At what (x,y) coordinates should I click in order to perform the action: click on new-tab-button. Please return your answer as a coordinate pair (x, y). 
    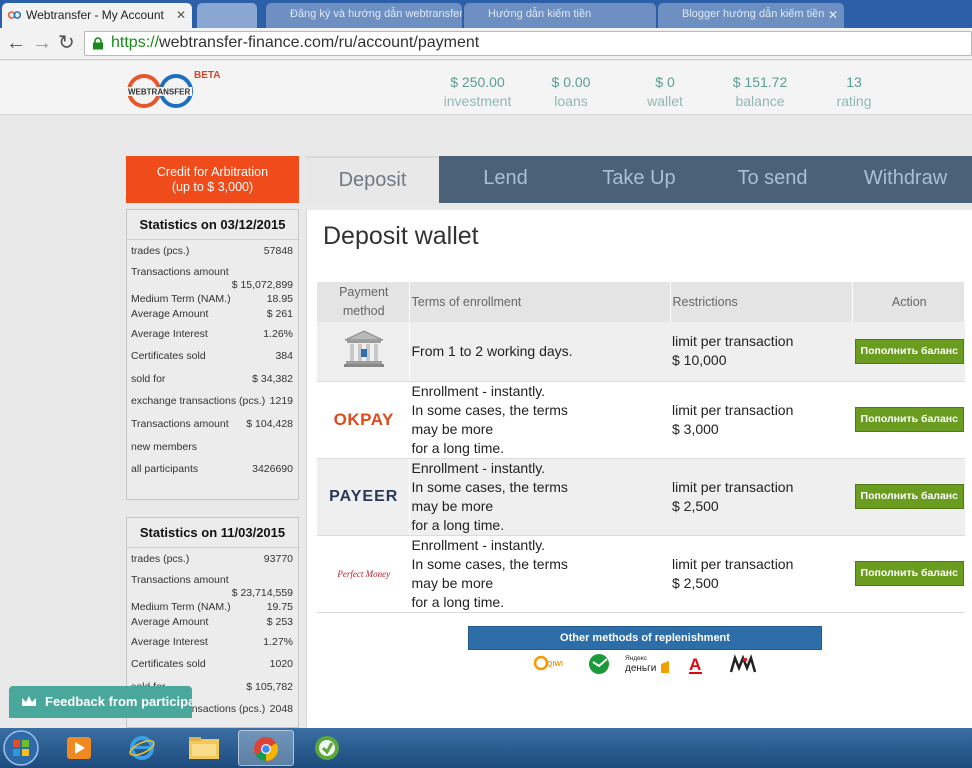
    Looking at the image, I should click on (227, 15).